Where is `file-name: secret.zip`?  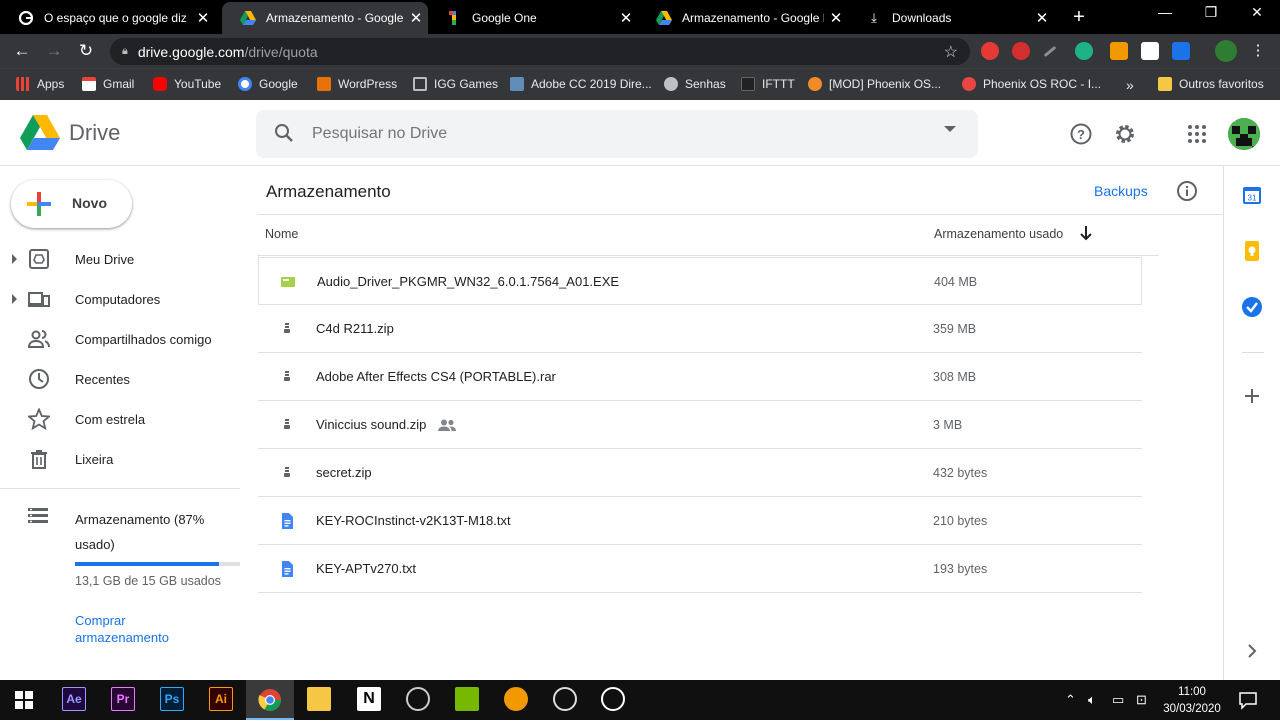
file-name: secret.zip is located at coordinates (344, 472).